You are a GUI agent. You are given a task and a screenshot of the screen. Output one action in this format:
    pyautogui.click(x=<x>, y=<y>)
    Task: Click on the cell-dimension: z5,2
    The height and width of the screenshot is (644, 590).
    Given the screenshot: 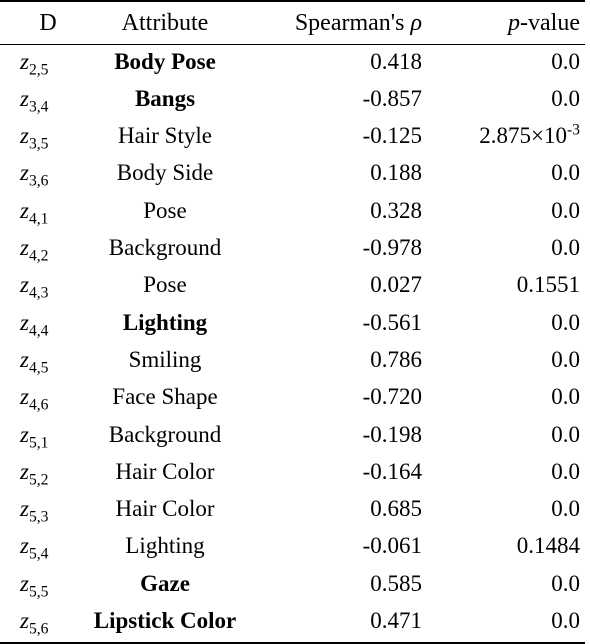 What is the action you would take?
    pyautogui.click(x=45, y=473)
    